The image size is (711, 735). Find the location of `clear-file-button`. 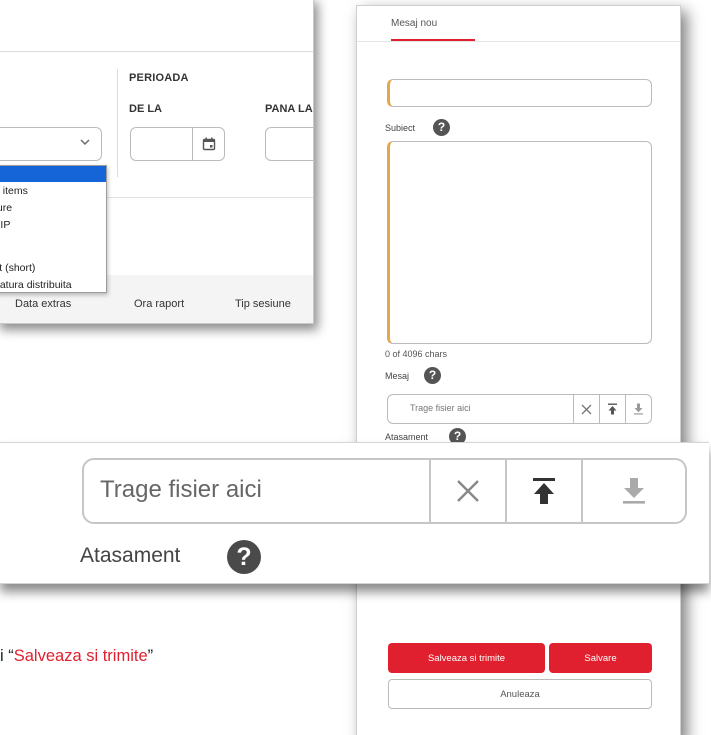

clear-file-button is located at coordinates (586, 409).